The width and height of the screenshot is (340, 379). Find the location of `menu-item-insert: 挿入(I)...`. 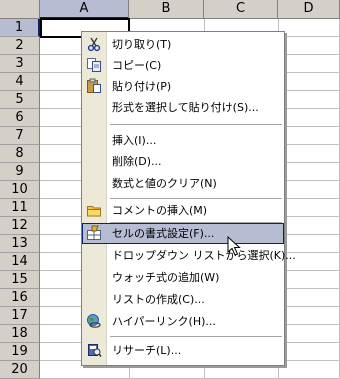

menu-item-insert: 挿入(I)... is located at coordinates (183, 140).